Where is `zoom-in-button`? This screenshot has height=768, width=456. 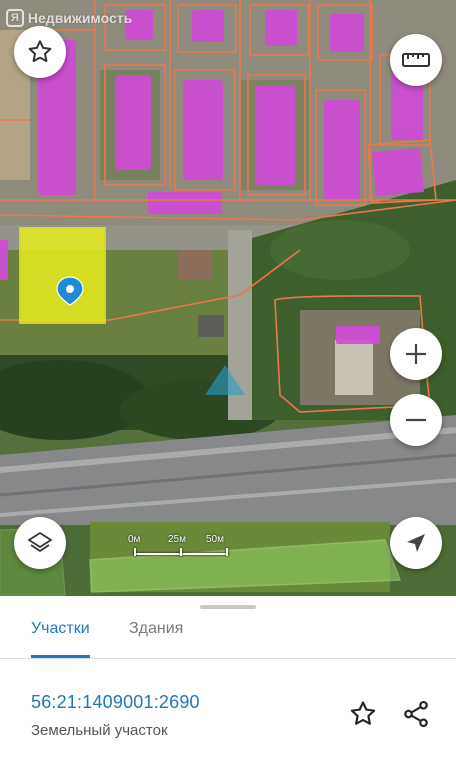 zoom-in-button is located at coordinates (416, 354).